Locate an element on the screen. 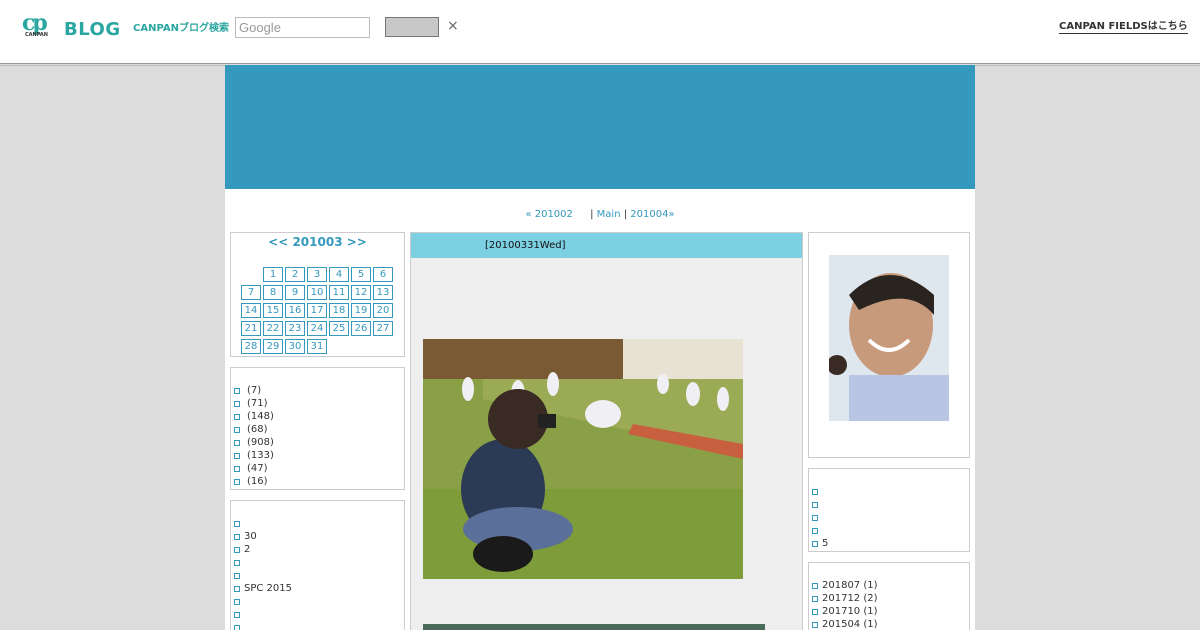  calendar-day: 27 is located at coordinates (383, 328).